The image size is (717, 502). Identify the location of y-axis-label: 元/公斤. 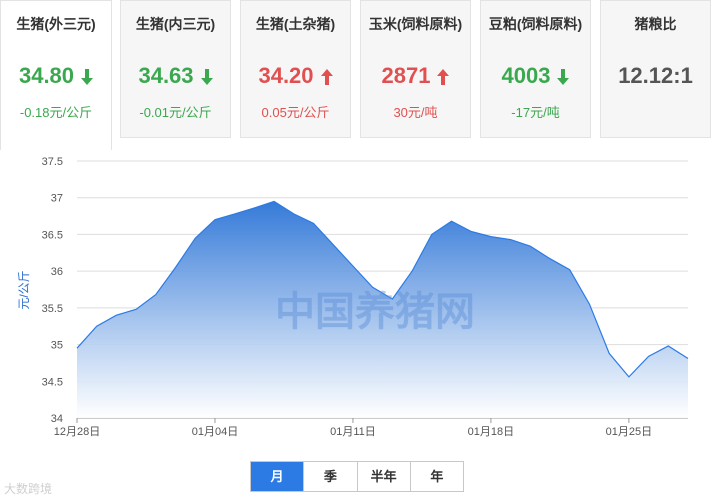
(24, 289).